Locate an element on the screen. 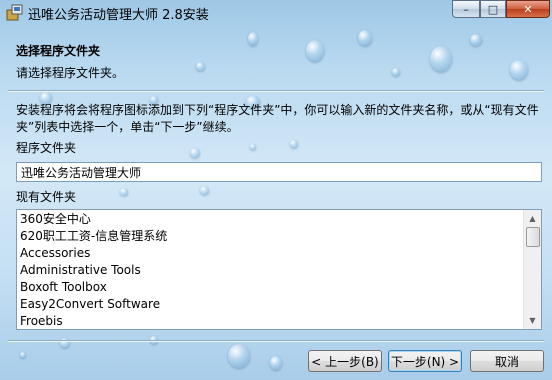 Image resolution: width=552 pixels, height=380 pixels. scroll-down-icon: ▼ is located at coordinates (532, 320).